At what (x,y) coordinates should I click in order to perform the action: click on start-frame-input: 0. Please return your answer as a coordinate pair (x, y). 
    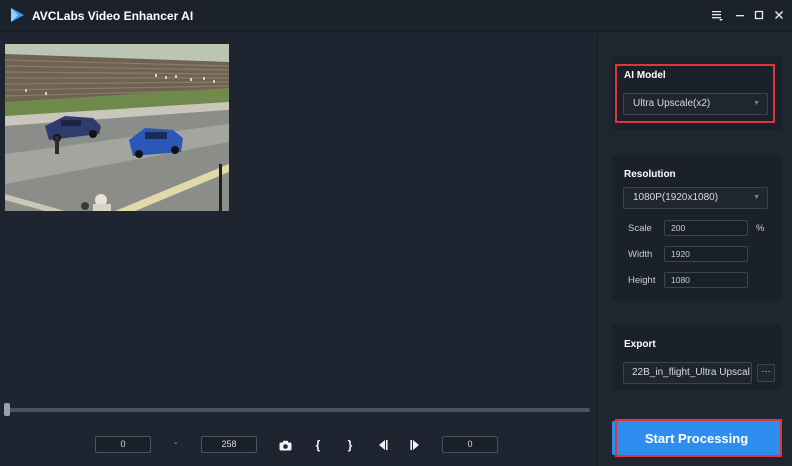
    Looking at the image, I should click on (123, 444).